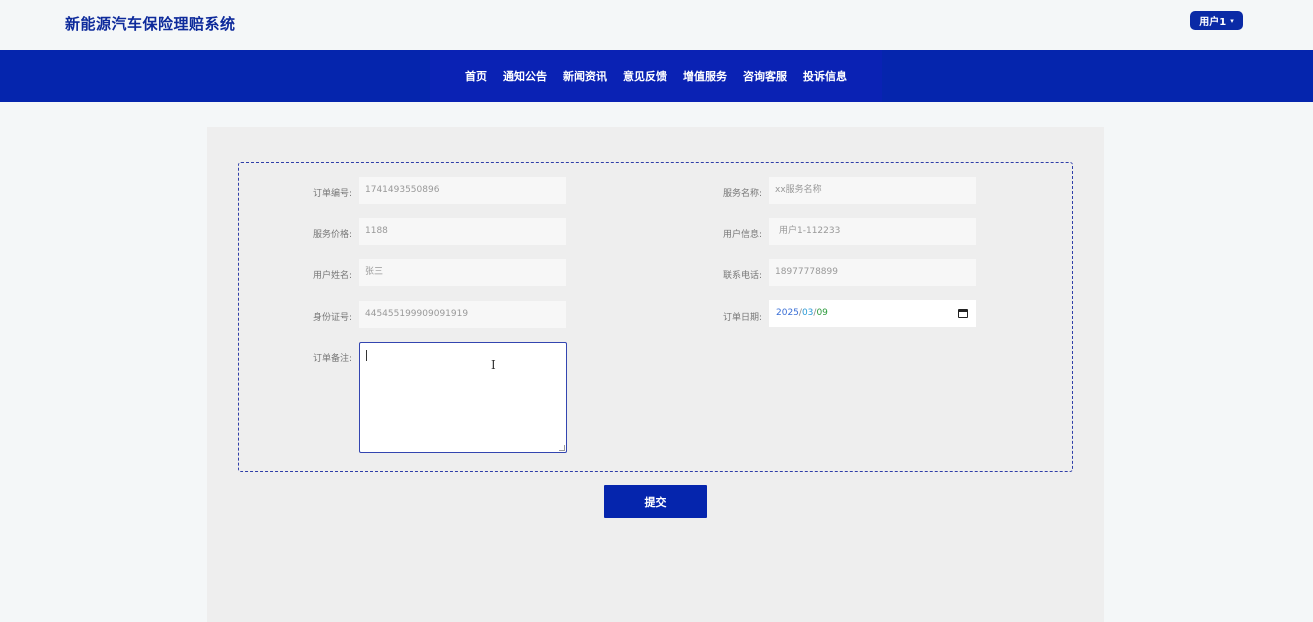 The width and height of the screenshot is (1313, 622). What do you see at coordinates (872, 190) in the screenshot?
I see `service-name-field: xx服务名称` at bounding box center [872, 190].